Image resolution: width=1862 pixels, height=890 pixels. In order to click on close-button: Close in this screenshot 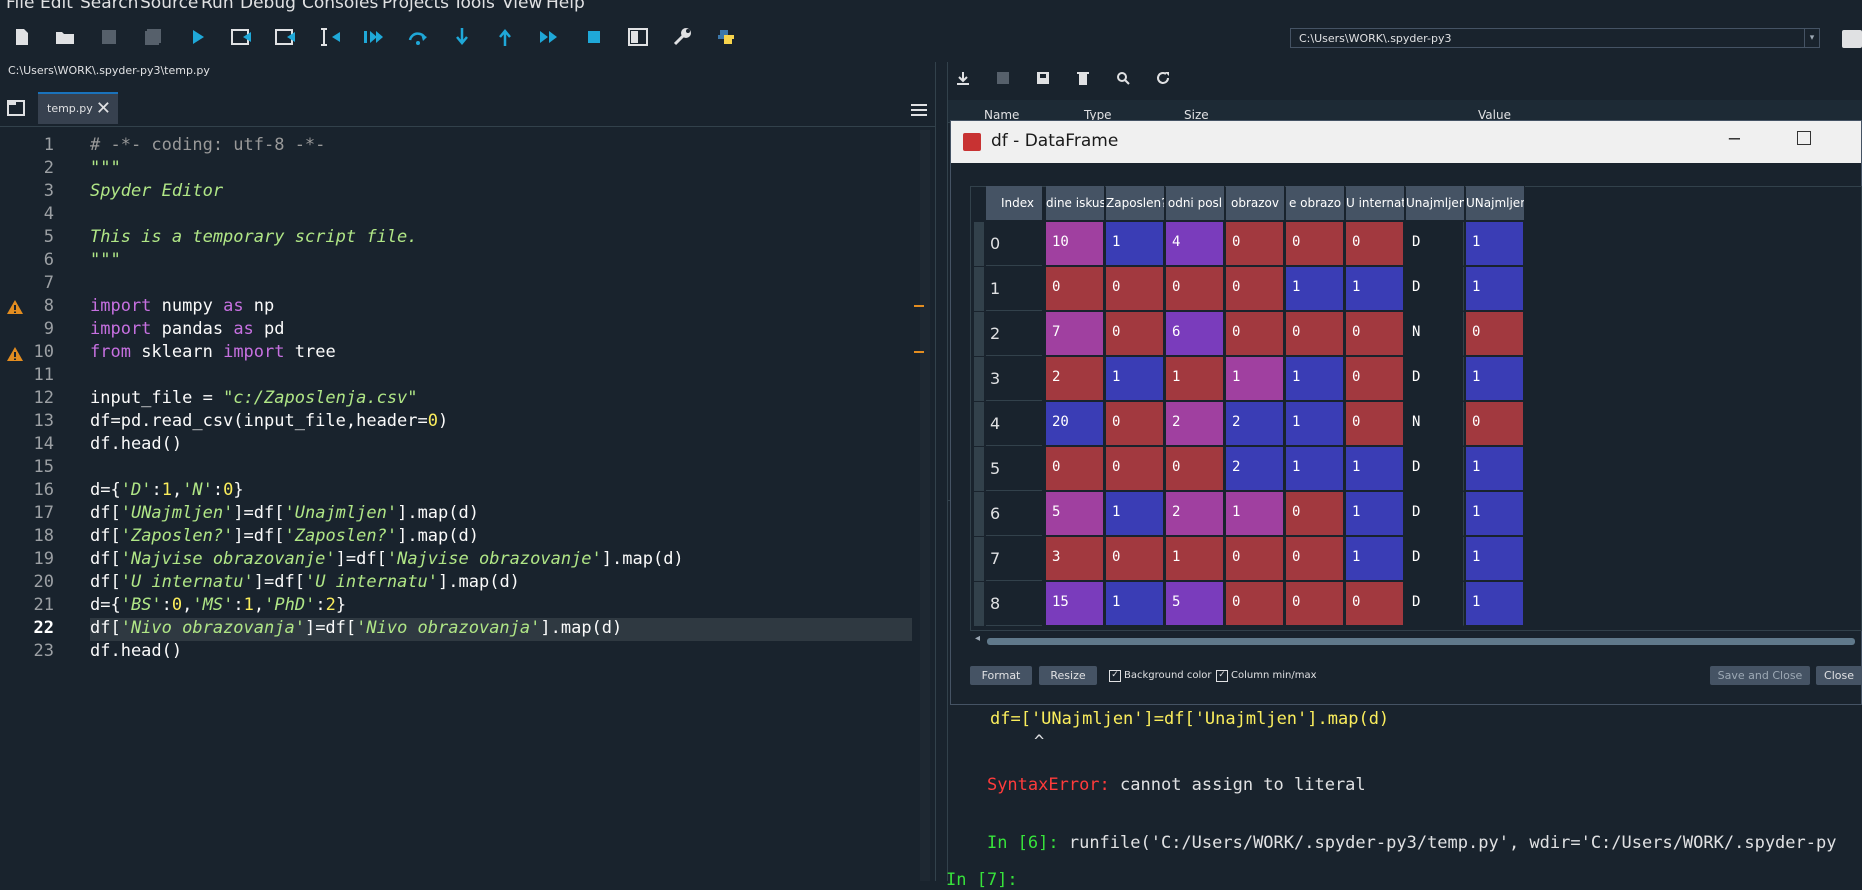, I will do `click(1839, 675)`.